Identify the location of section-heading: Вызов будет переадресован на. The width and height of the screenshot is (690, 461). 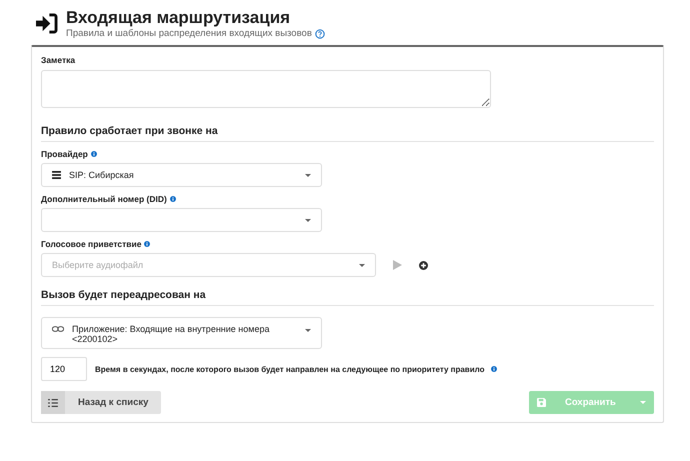
(347, 297).